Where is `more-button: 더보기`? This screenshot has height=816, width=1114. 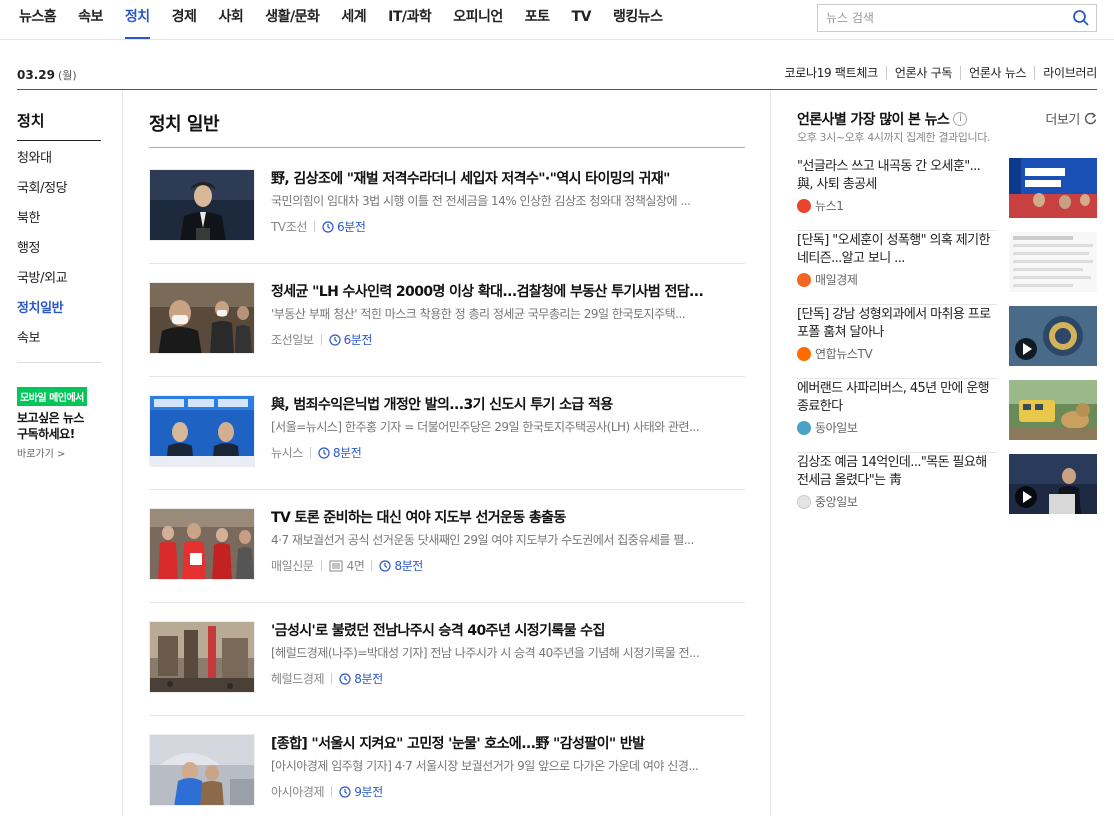
more-button: 더보기 is located at coordinates (1071, 118).